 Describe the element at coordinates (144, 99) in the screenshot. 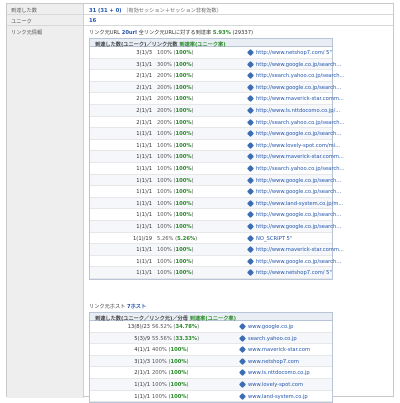

I see `url-count: 2(1)/1` at that location.